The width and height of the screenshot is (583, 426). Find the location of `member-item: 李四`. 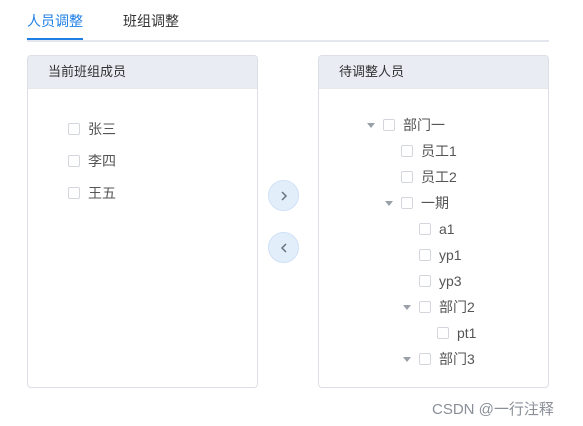

member-item: 李四 is located at coordinates (92, 161).